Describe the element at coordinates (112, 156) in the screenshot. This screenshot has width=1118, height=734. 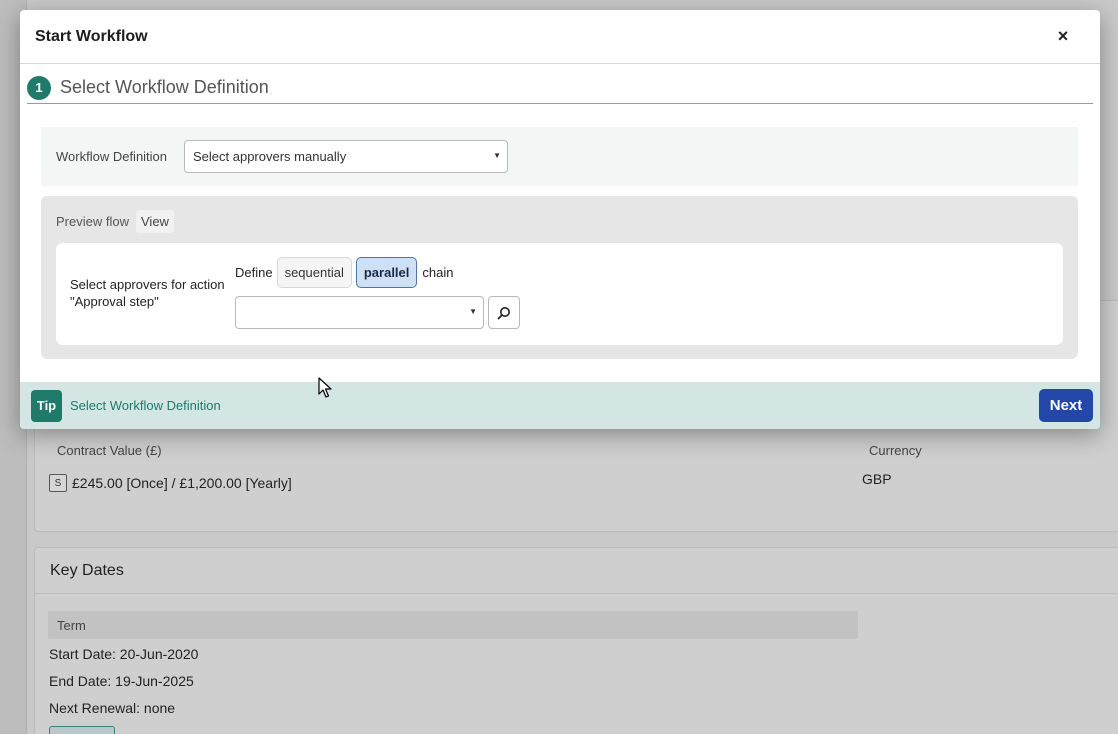
I see `workflow-definition-label: Workflow Definition` at that location.